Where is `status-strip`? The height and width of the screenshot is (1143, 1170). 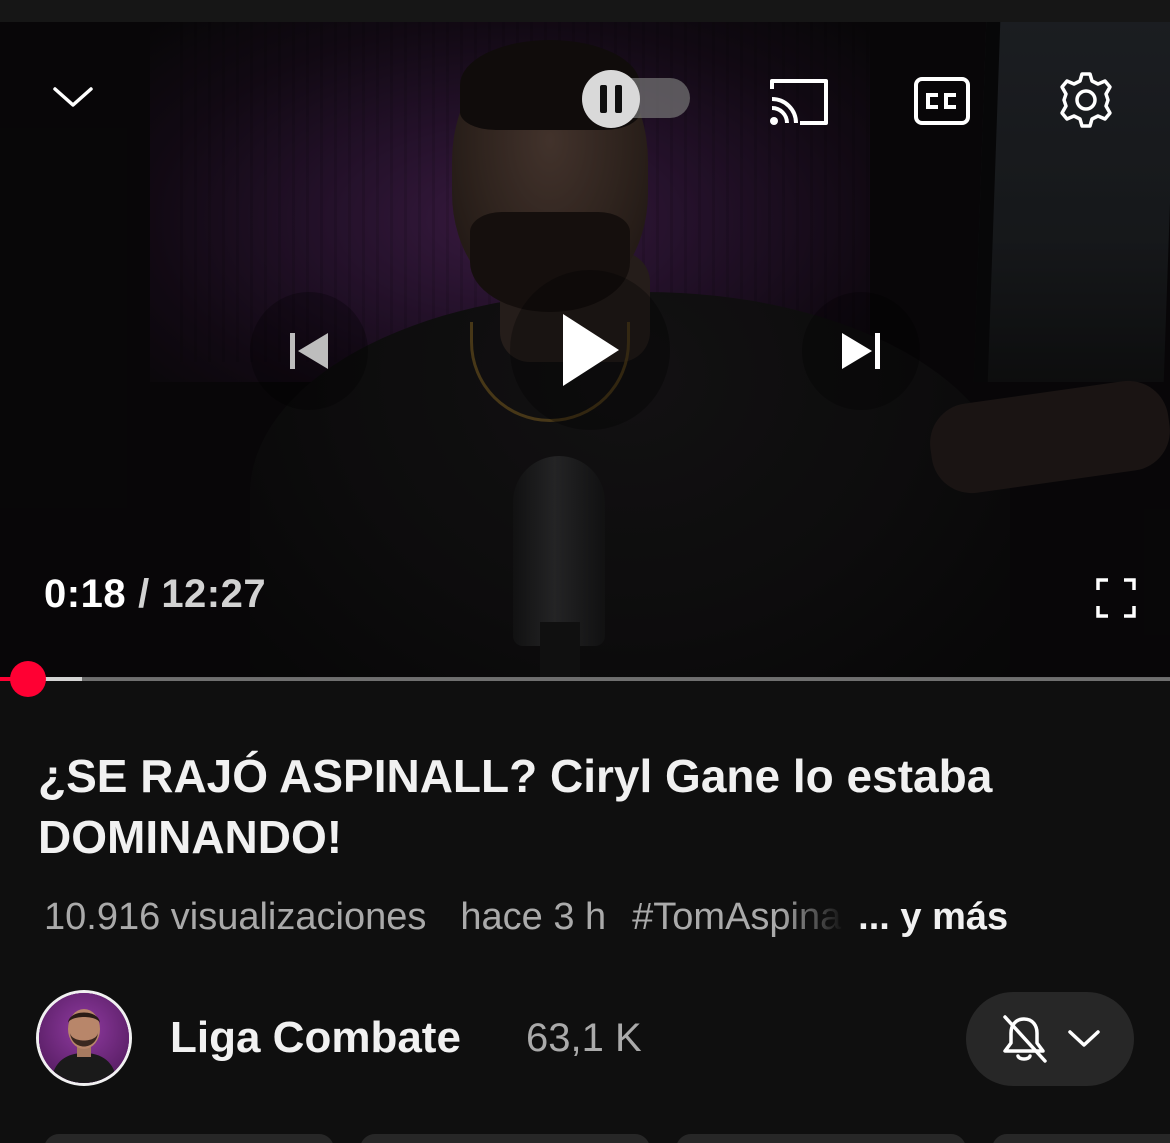 status-strip is located at coordinates (585, 11).